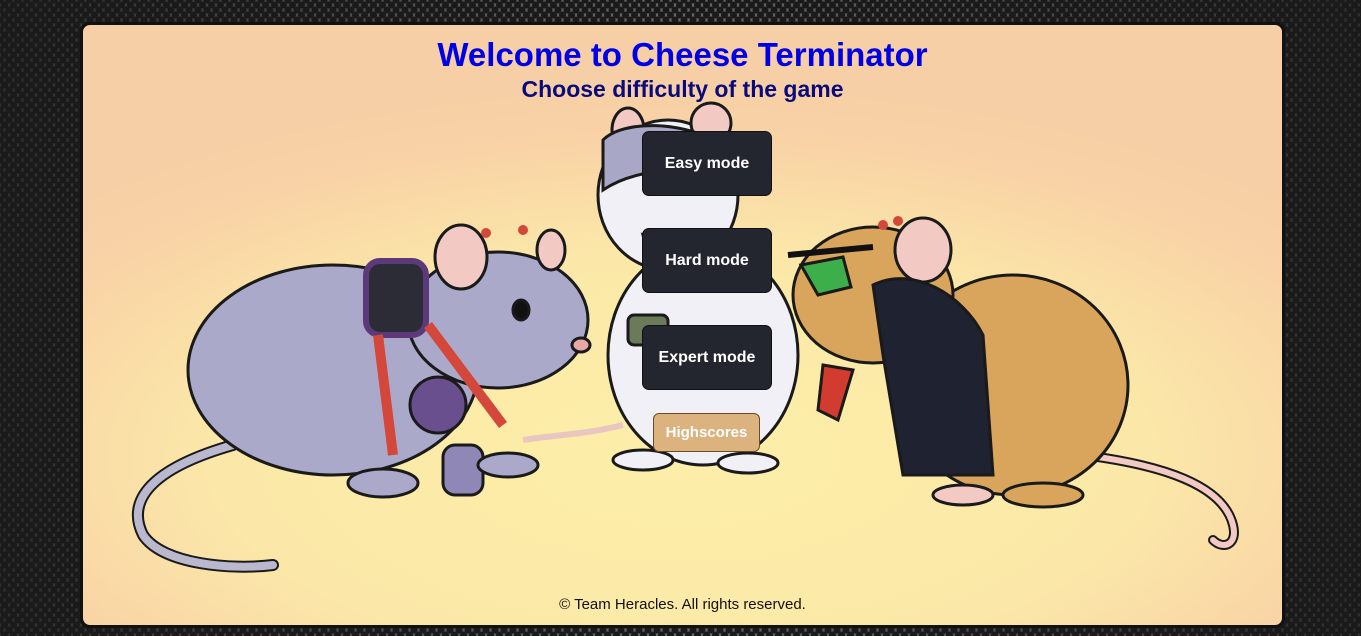  What do you see at coordinates (682, 54) in the screenshot?
I see `page-title: Welcome to Cheese Terminator` at bounding box center [682, 54].